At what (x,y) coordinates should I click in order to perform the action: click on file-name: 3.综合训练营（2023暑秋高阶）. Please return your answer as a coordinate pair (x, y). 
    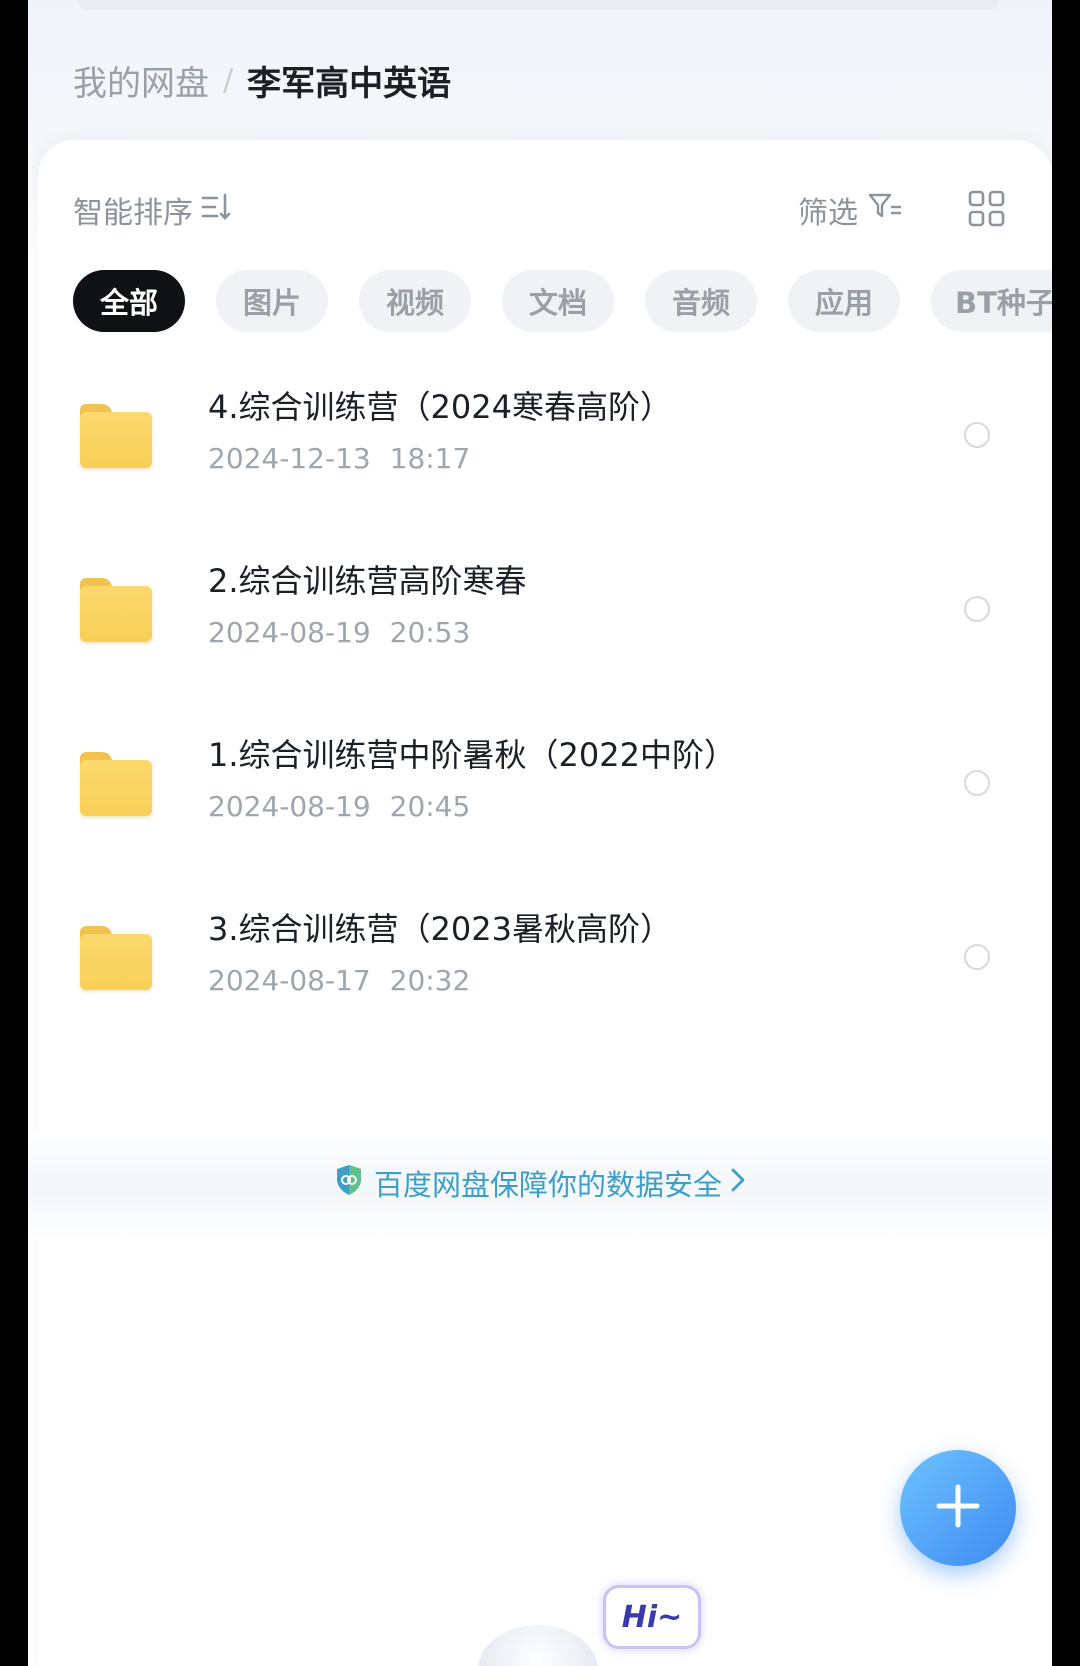
    Looking at the image, I should click on (440, 929).